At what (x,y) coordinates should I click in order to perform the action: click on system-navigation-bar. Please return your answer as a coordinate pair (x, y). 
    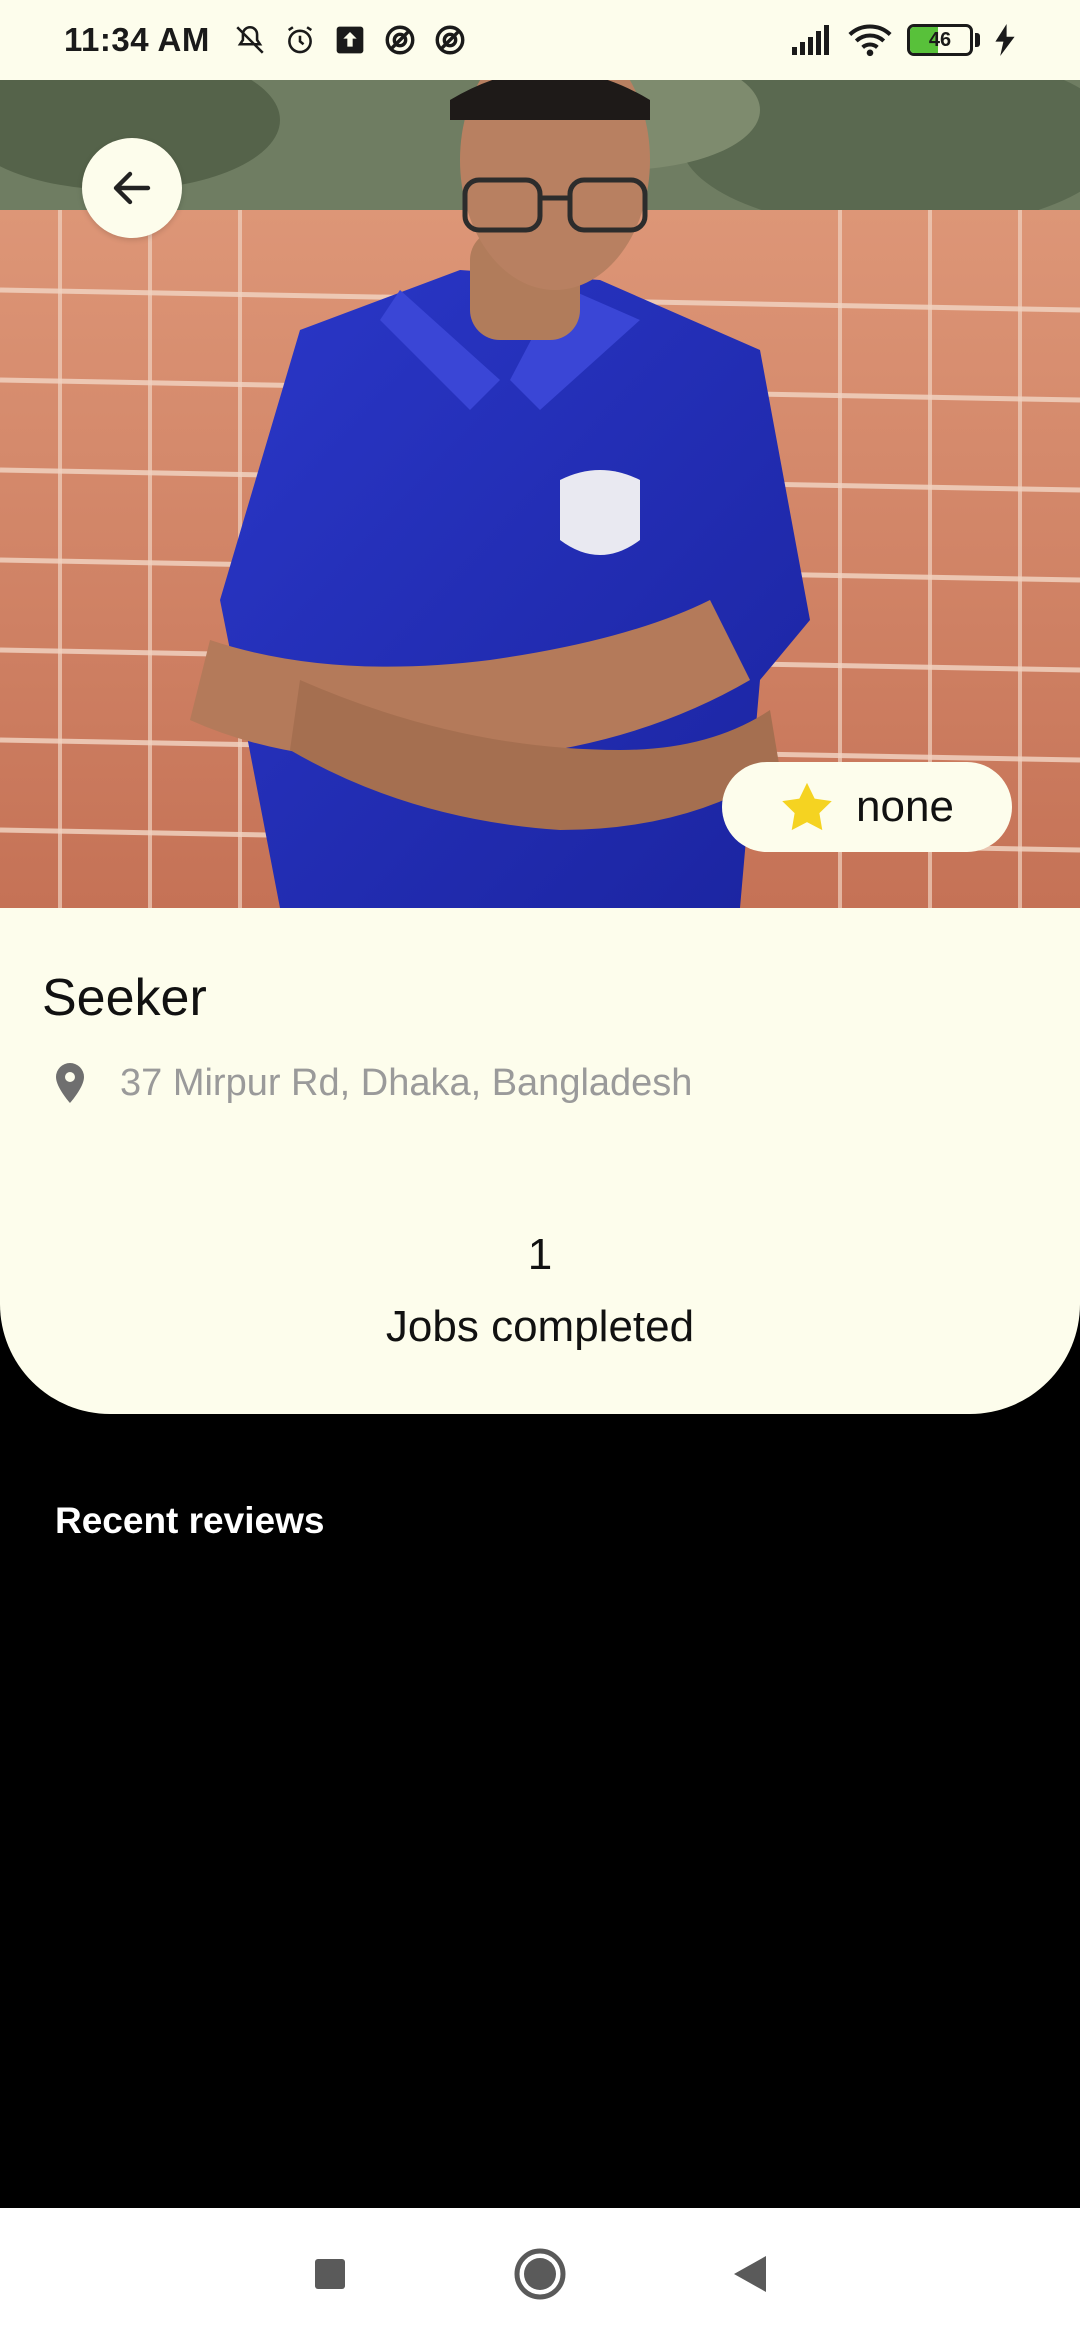
    Looking at the image, I should click on (540, 2274).